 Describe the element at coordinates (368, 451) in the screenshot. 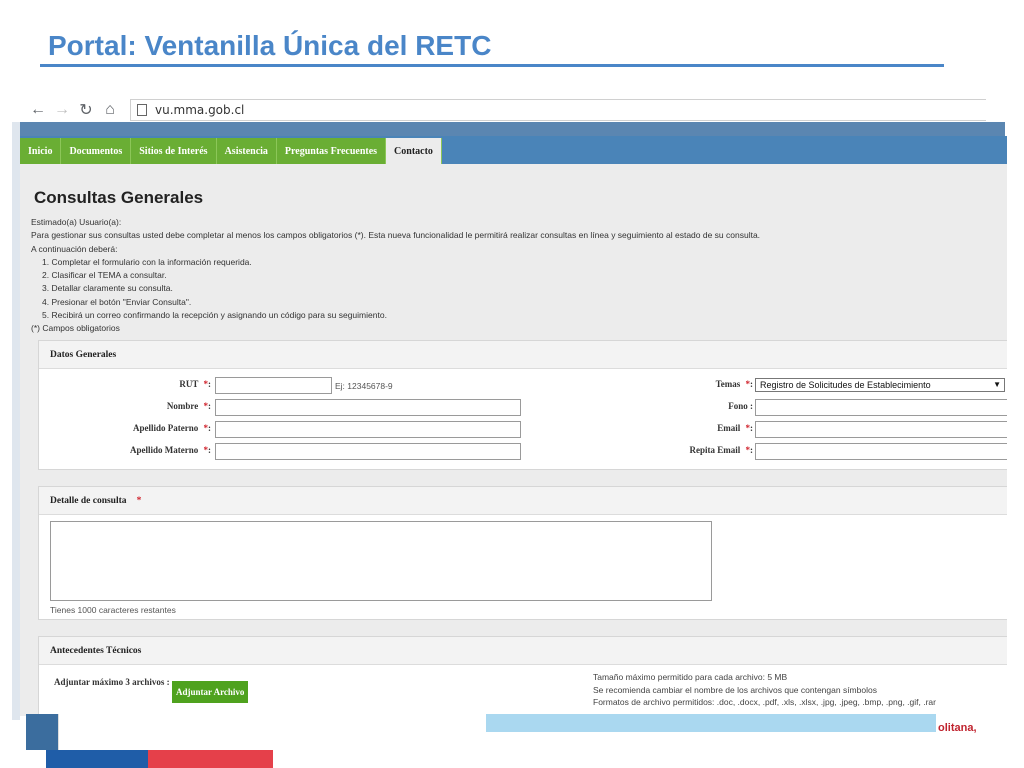

I see `apellido-materno-input` at that location.